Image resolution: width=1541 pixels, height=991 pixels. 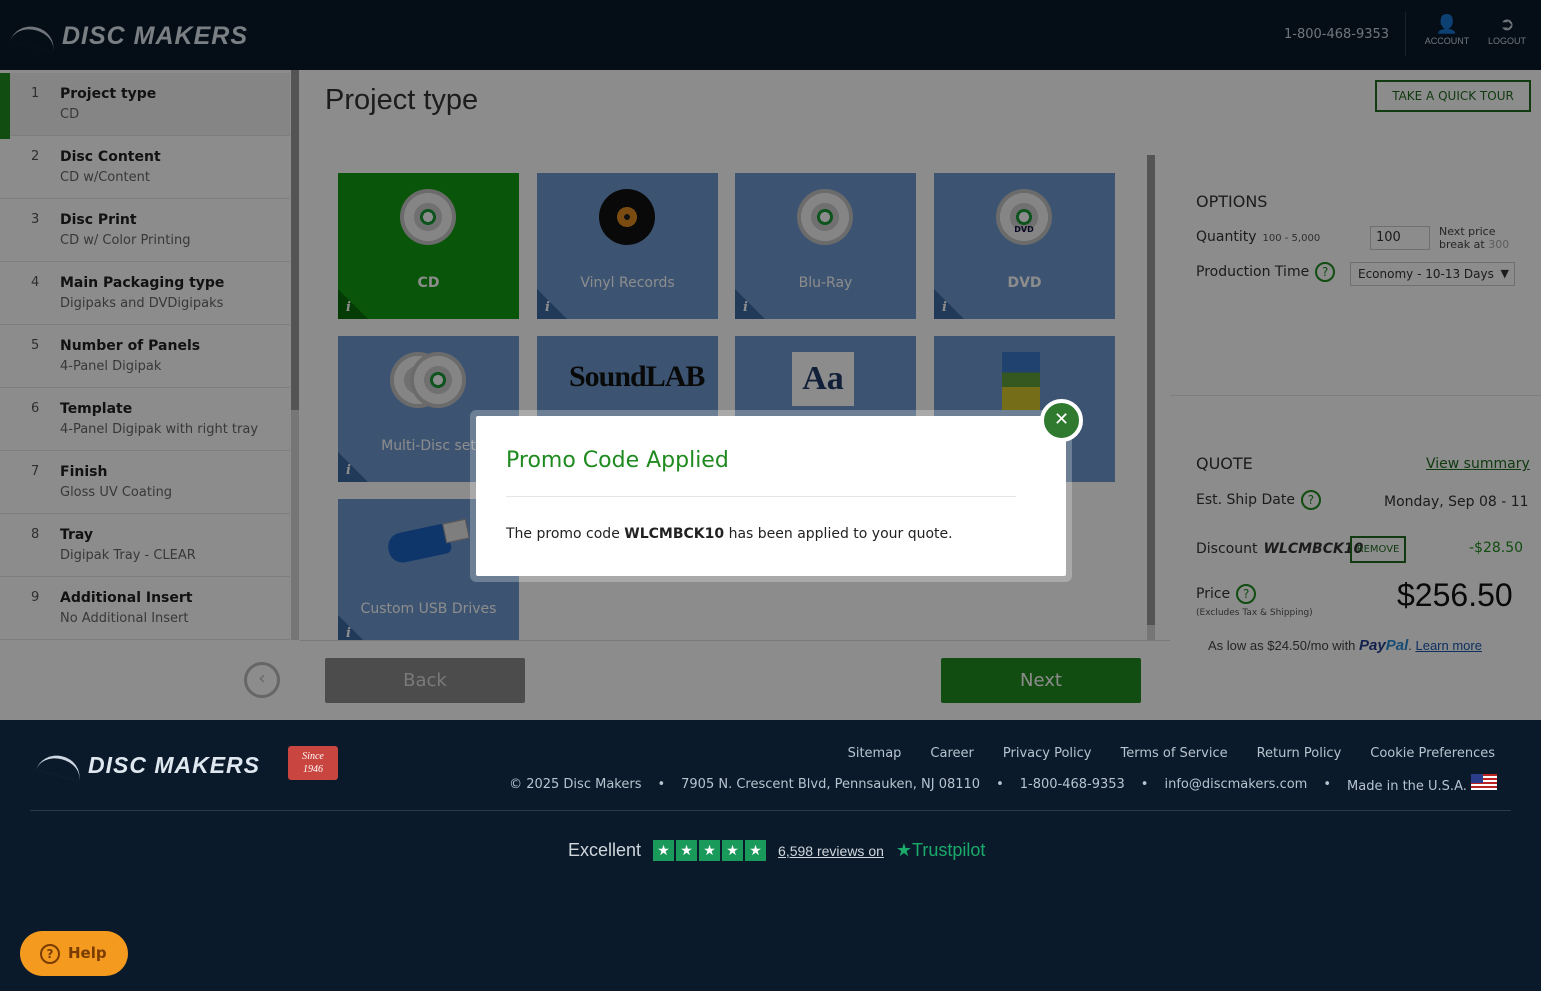 I want to click on help-button: ? Help, so click(x=74, y=953).